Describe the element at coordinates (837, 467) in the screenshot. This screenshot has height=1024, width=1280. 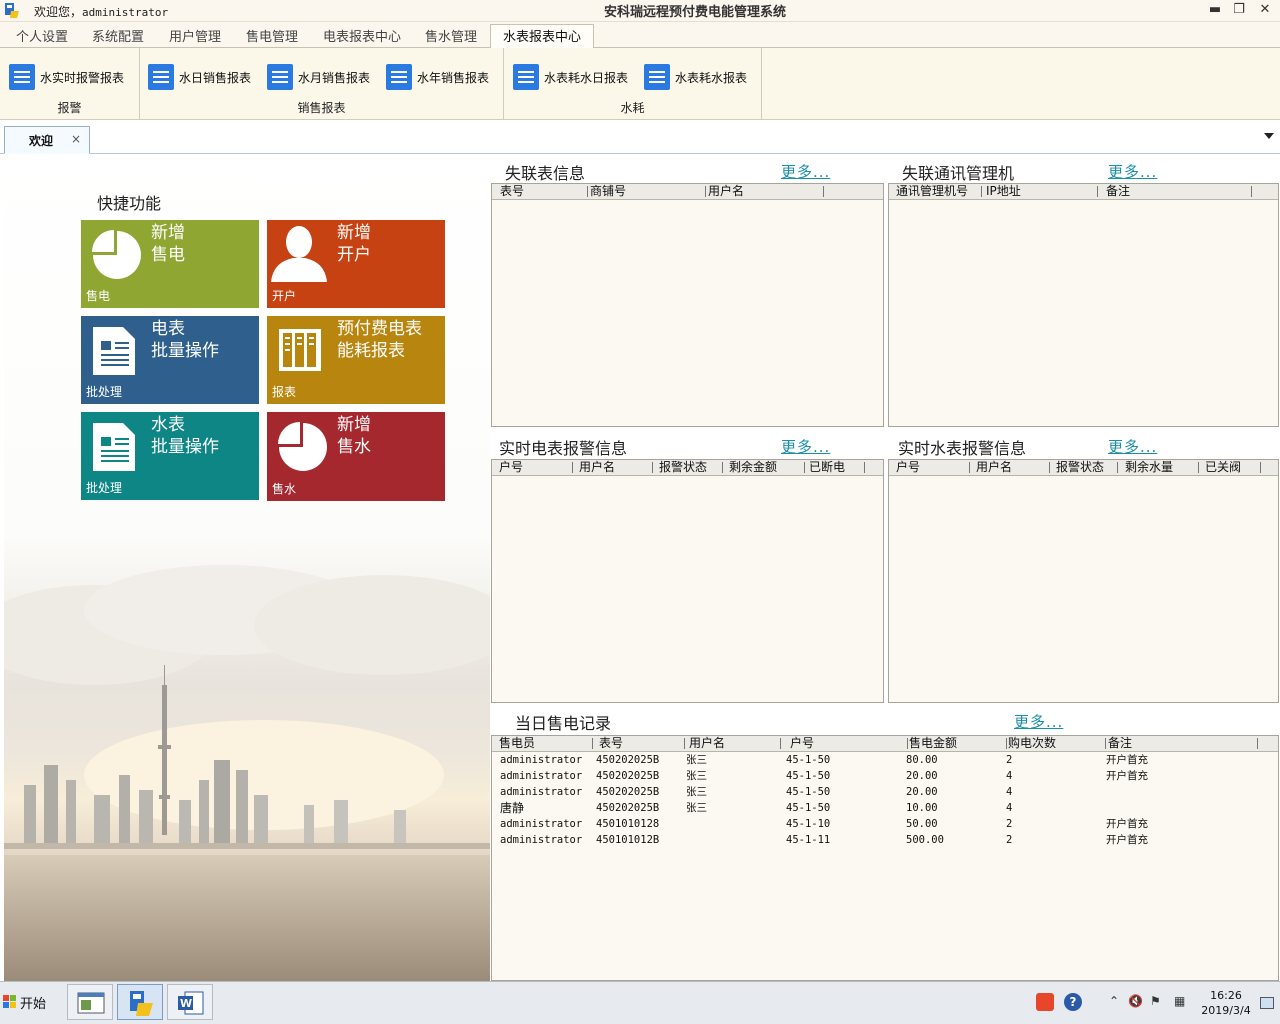
I see `column-header: 已断电` at that location.